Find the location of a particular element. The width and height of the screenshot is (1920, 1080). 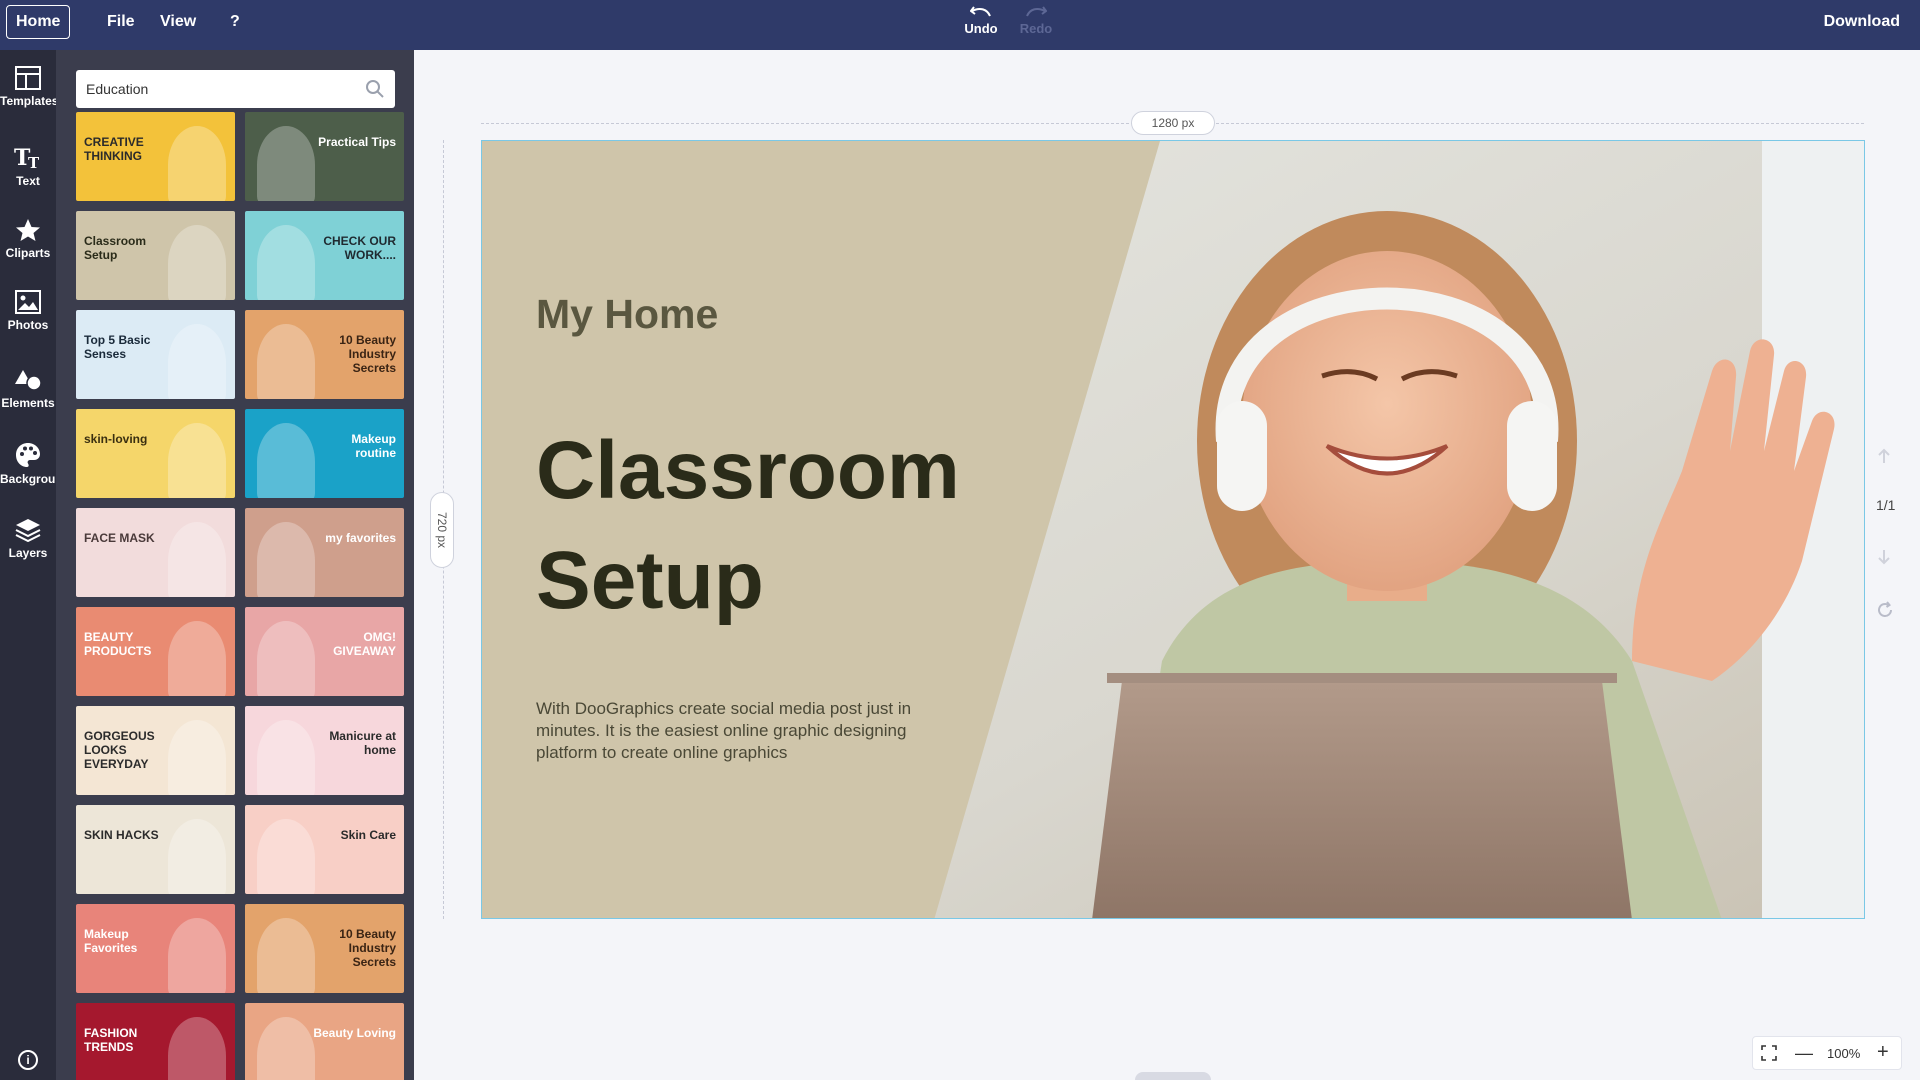

undo-icon is located at coordinates (980, 11).